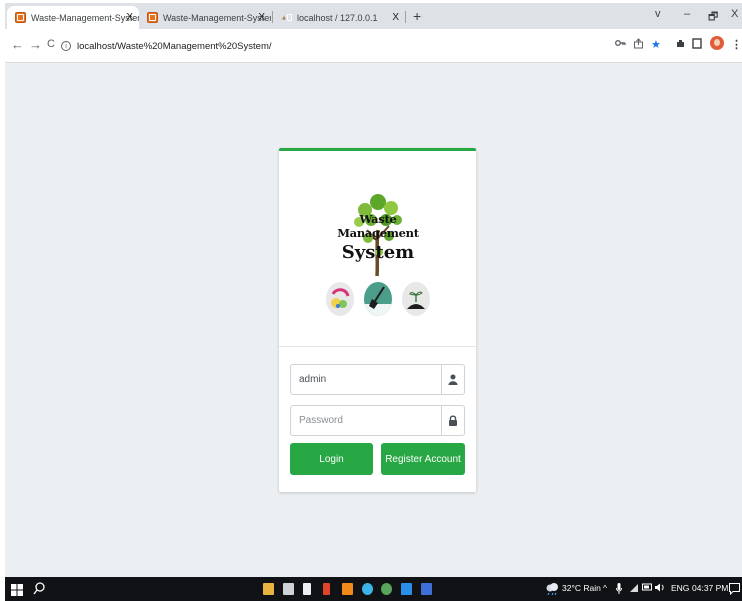 This screenshot has height=601, width=742. I want to click on tab-separator, so click(405, 17).